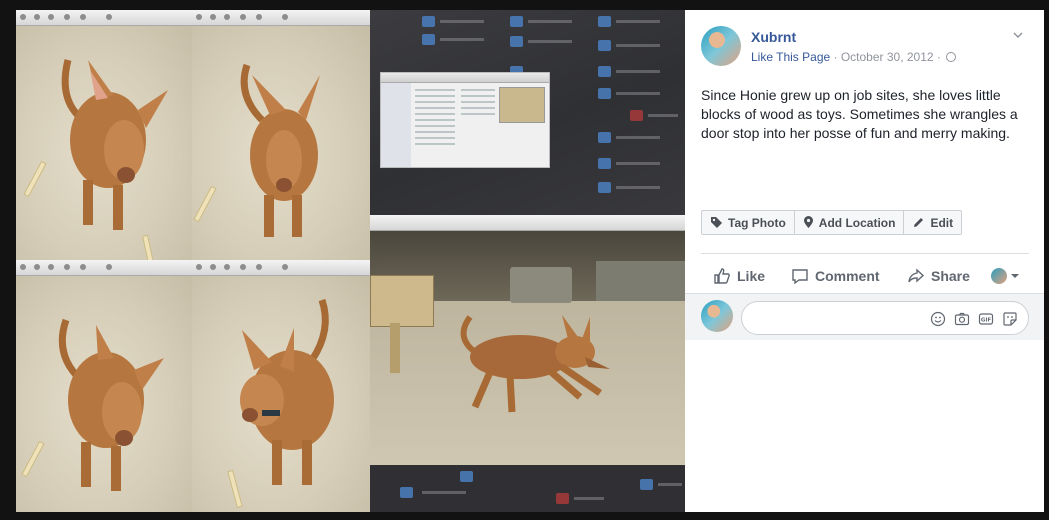 This screenshot has width=1049, height=520. What do you see at coordinates (527, 488) in the screenshot?
I see `desktop-screenshot-bottom` at bounding box center [527, 488].